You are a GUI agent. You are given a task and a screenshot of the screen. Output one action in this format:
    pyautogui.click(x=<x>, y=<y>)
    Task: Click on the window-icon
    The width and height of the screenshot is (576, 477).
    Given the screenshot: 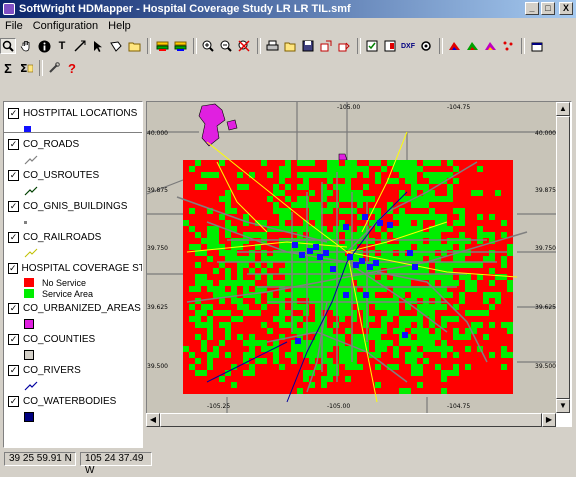 What is the action you would take?
    pyautogui.click(x=536, y=46)
    